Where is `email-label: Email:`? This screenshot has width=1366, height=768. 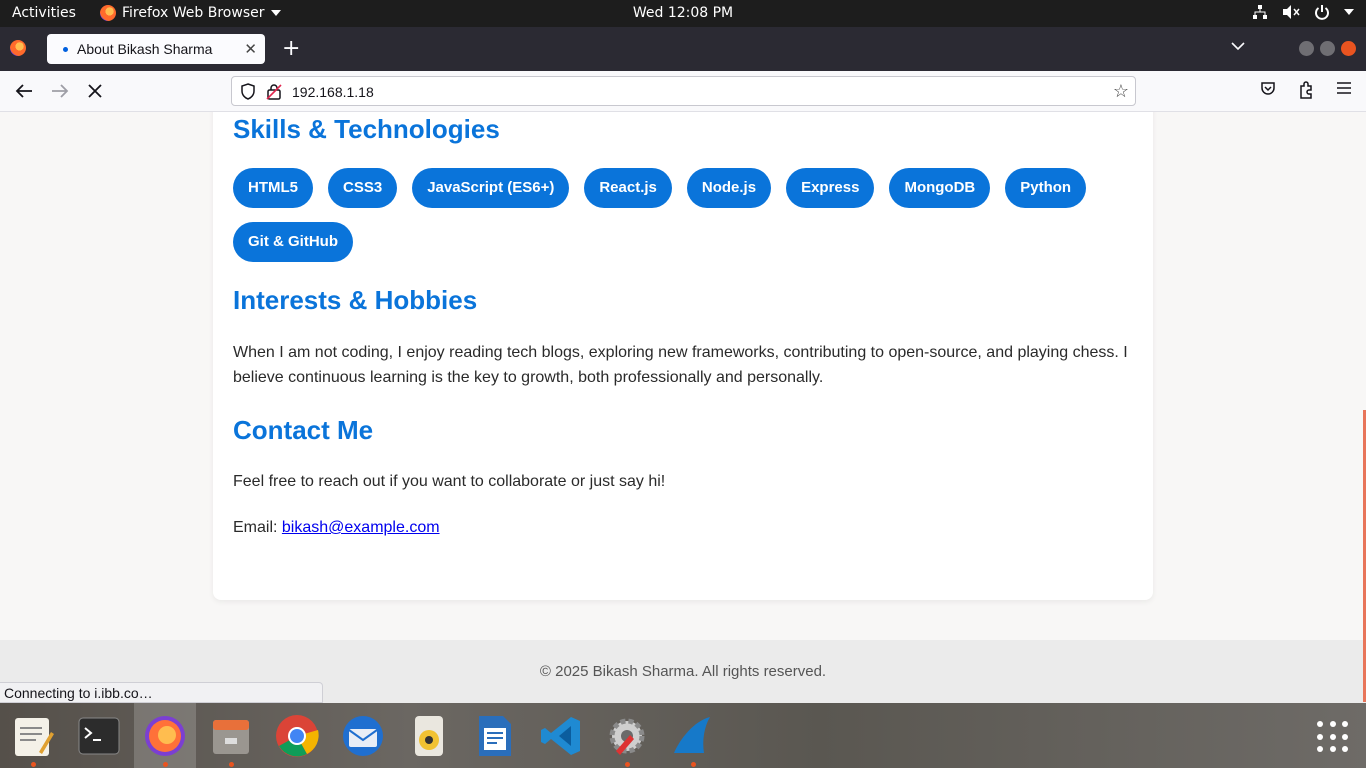
email-label: Email: is located at coordinates (257, 527).